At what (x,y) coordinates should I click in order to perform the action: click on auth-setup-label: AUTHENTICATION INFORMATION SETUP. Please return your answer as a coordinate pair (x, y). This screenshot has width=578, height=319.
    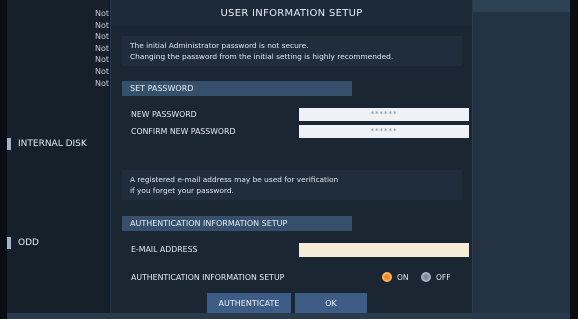
    Looking at the image, I should click on (208, 277).